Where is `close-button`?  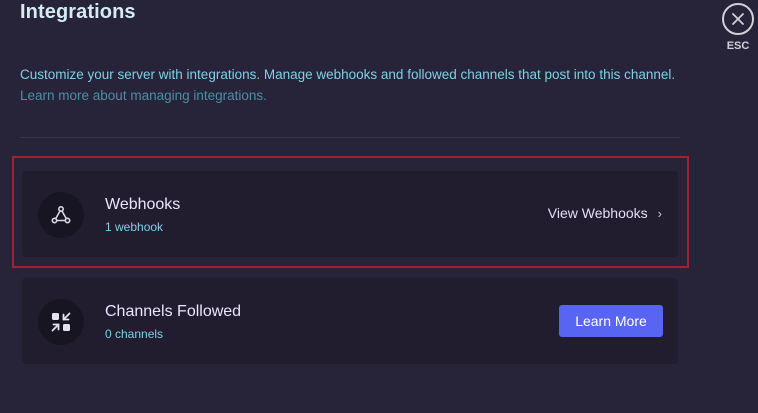
close-button is located at coordinates (738, 19).